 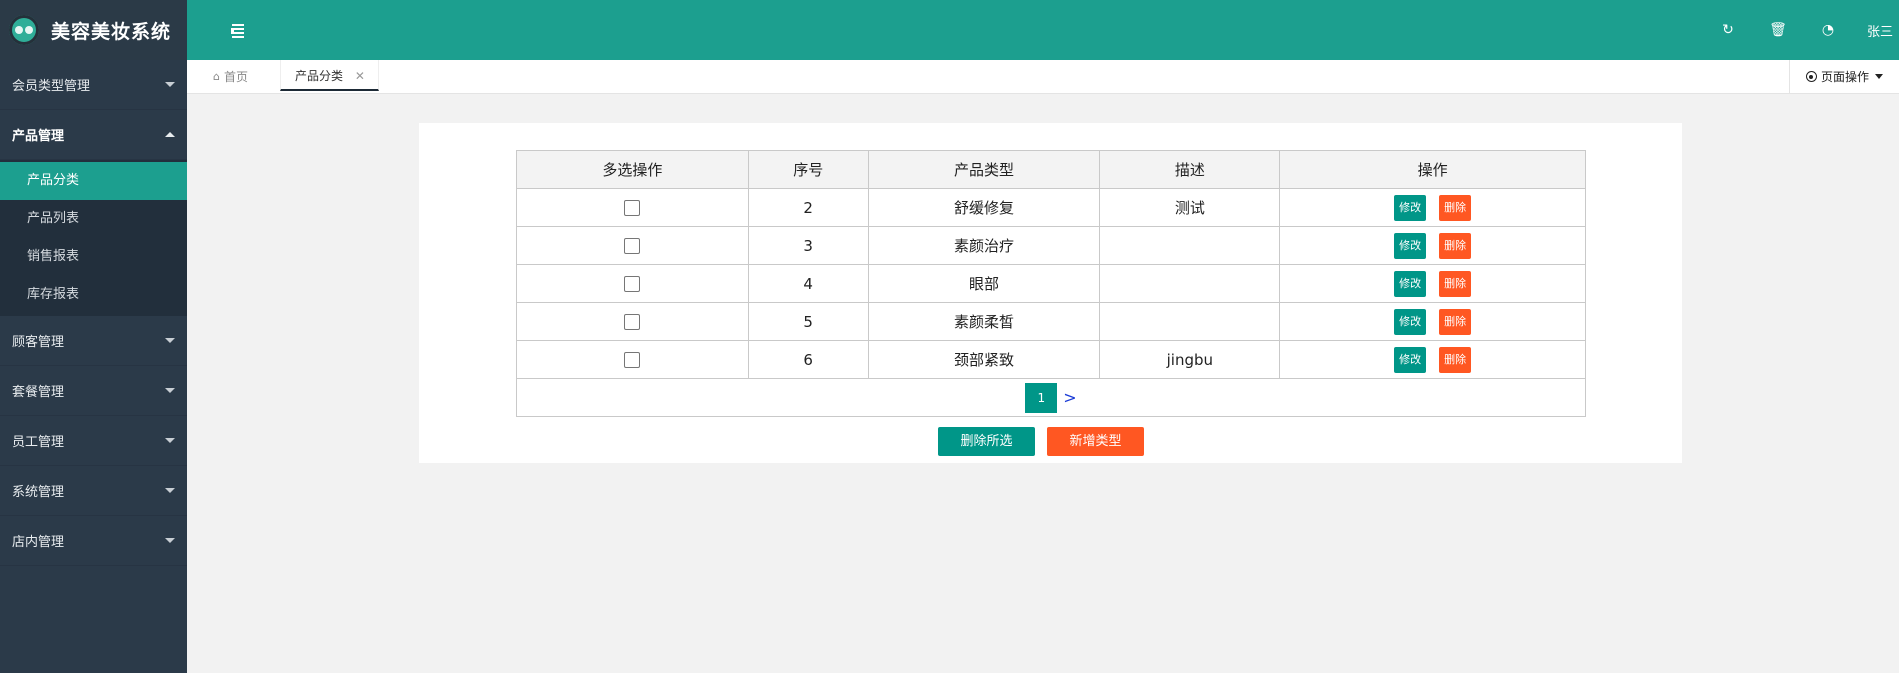 I want to click on sidebar-submenu-products: 产品分类 产品列表 销售报表 库存报表, so click(x=93, y=238).